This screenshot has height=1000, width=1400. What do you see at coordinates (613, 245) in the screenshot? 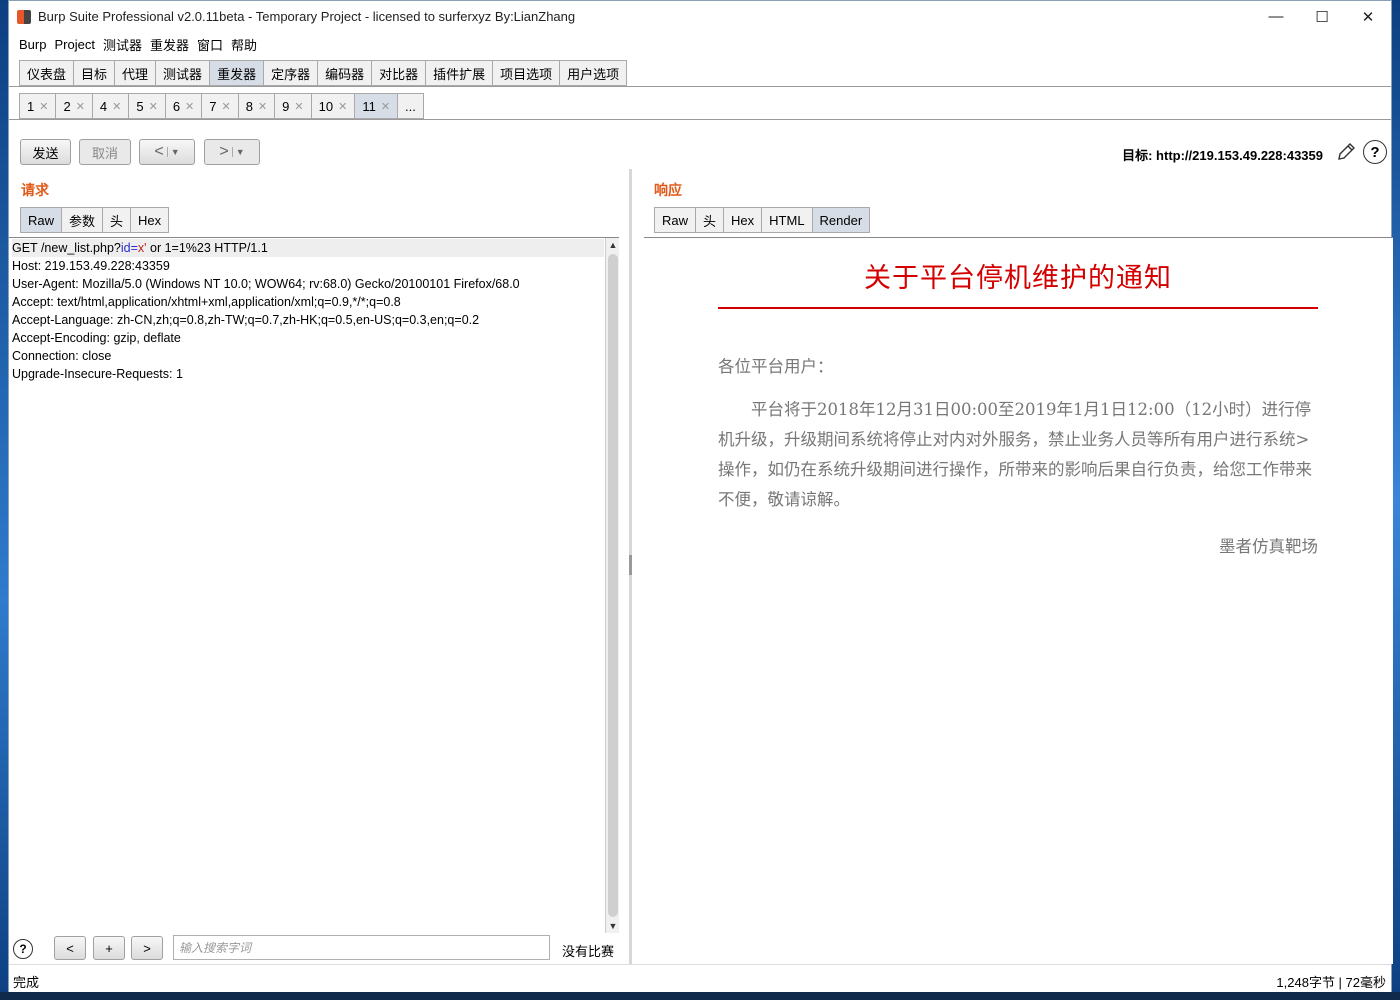
I see `scroll-up-icon: ▲` at bounding box center [613, 245].